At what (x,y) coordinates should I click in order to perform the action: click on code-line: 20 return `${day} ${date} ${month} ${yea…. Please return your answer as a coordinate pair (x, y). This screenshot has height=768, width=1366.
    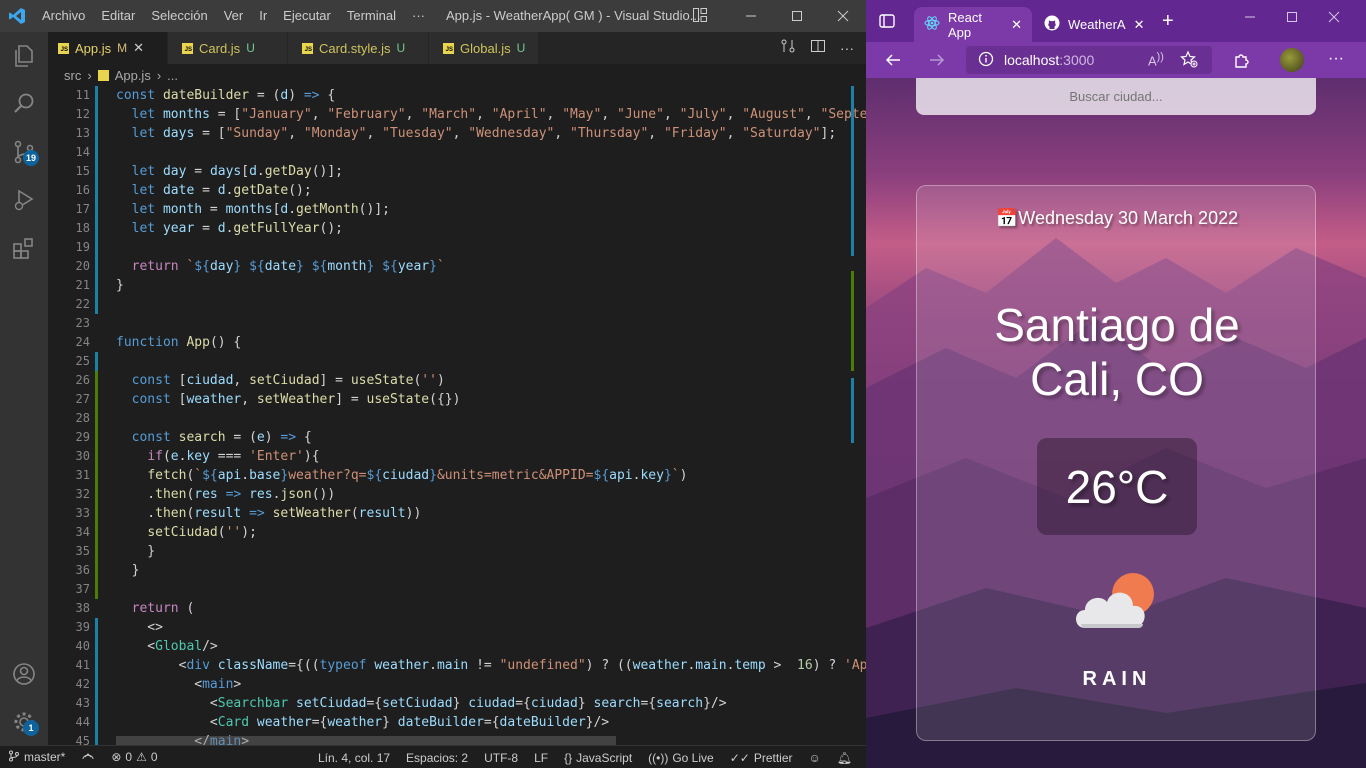
    Looking at the image, I should click on (457, 266).